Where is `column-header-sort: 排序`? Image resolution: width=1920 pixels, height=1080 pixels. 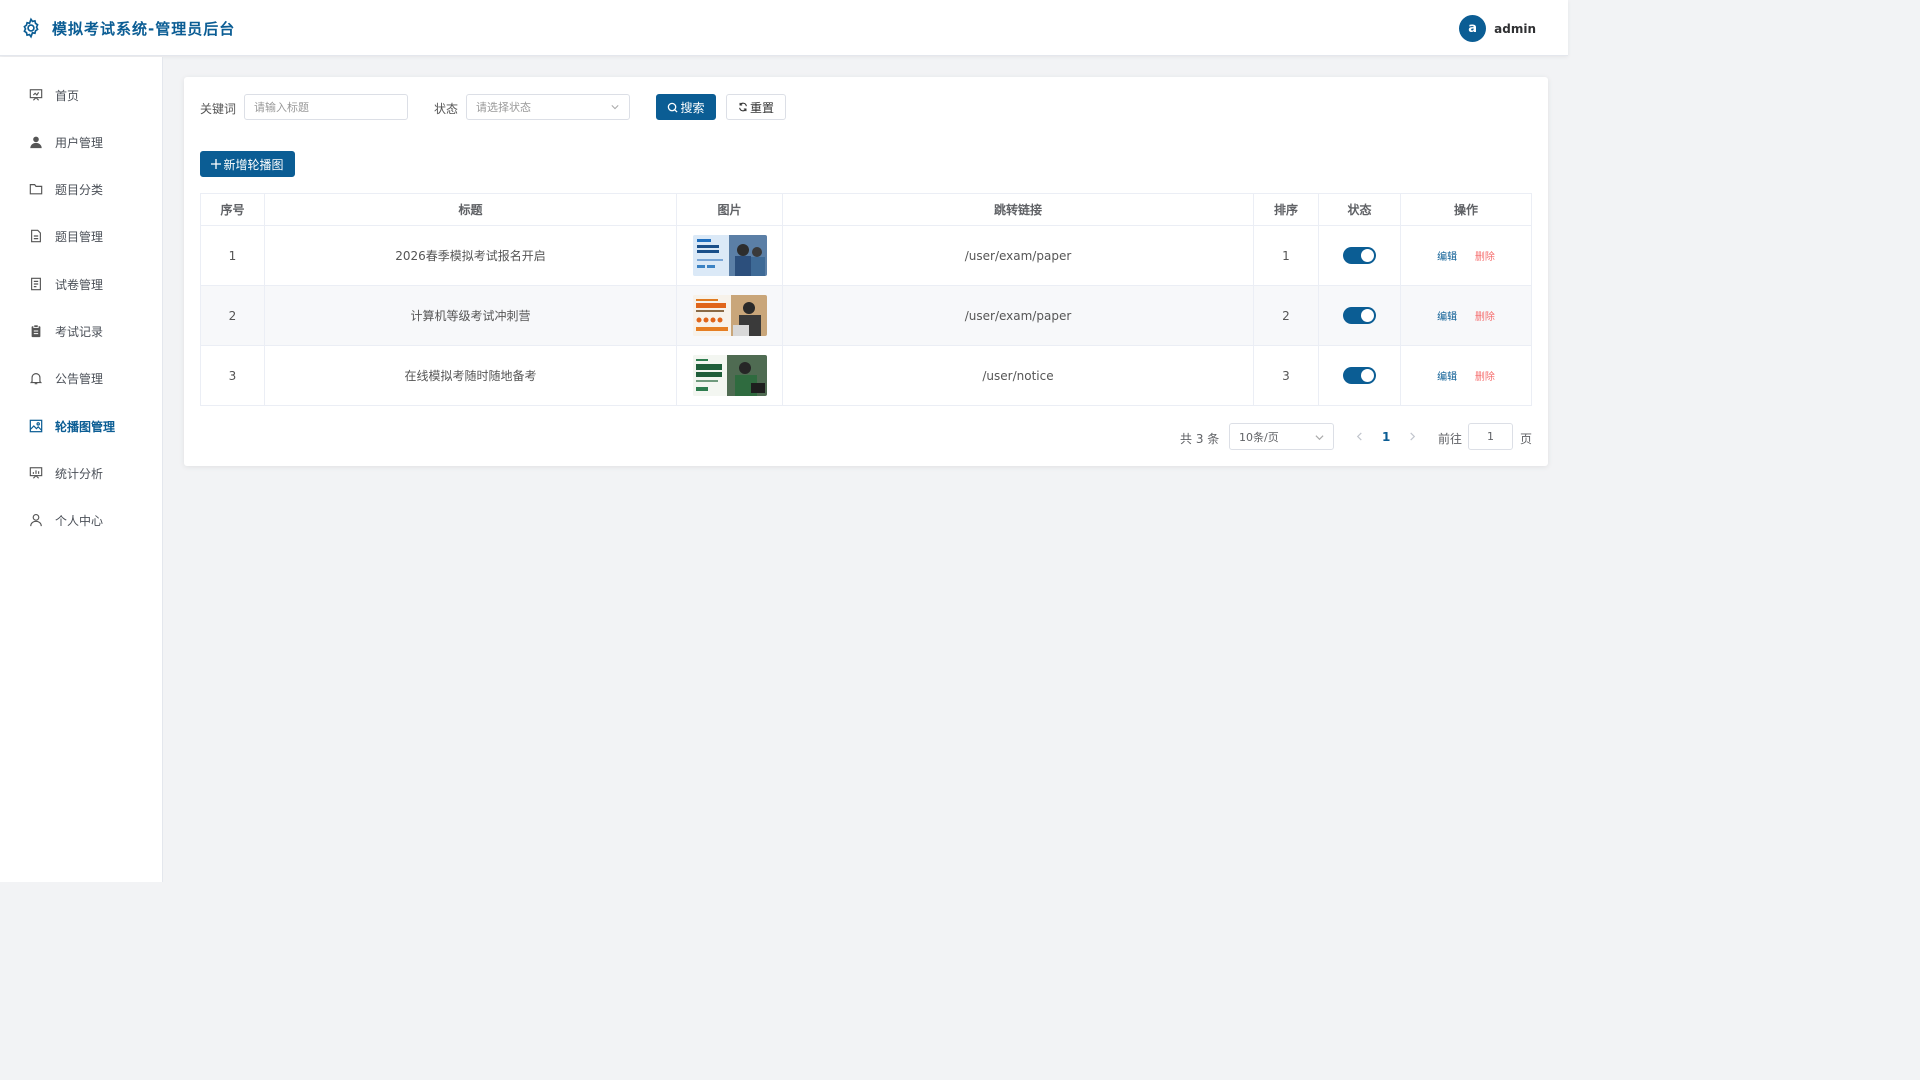 column-header-sort: 排序 is located at coordinates (1286, 209).